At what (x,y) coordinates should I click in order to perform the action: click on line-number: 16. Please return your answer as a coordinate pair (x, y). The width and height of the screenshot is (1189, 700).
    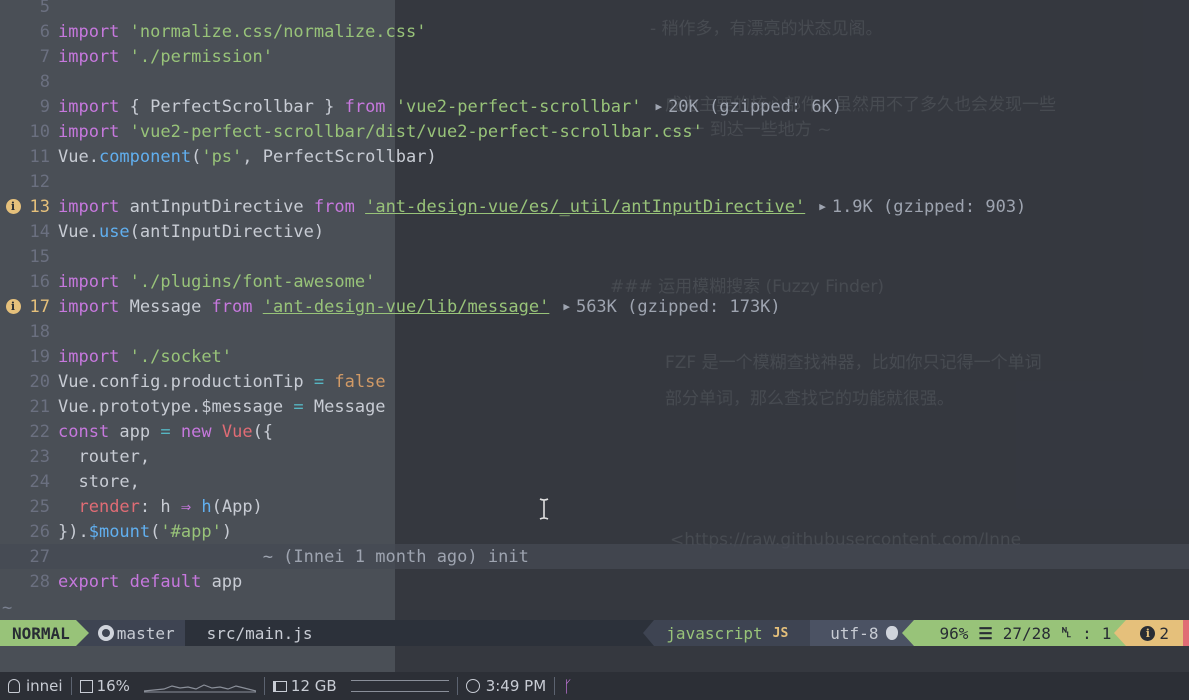
    Looking at the image, I should click on (39, 281).